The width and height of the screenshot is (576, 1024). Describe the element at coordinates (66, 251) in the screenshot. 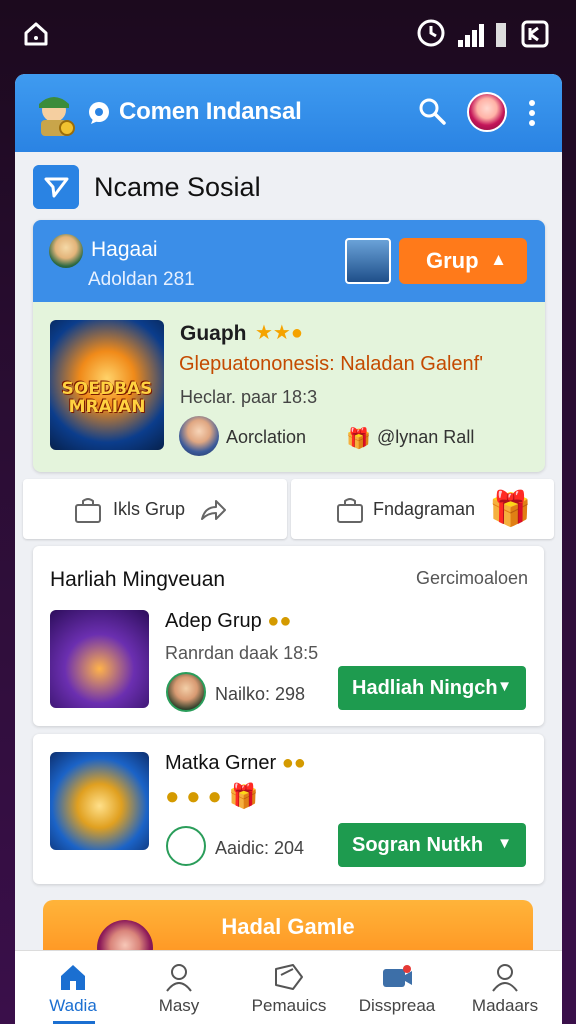

I see `group-owner-avatar` at that location.